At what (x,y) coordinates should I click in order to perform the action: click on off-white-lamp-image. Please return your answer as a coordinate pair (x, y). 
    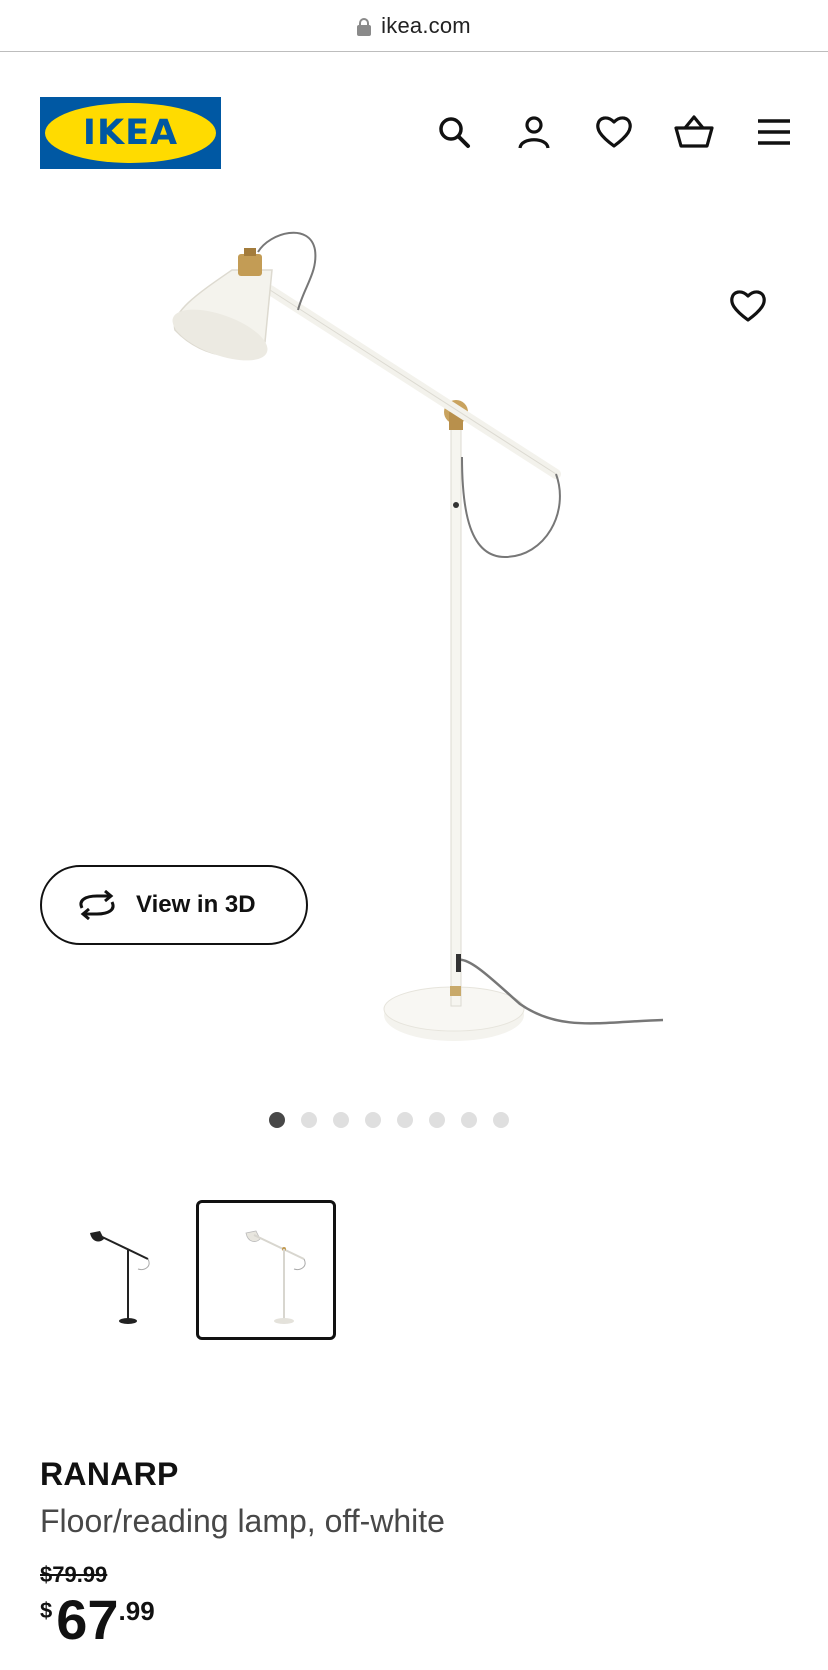
    Looking at the image, I should click on (275, 1277).